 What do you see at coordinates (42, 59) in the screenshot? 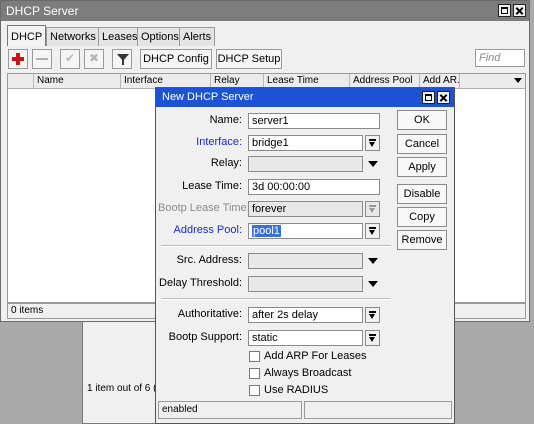
I see `remove-icon` at bounding box center [42, 59].